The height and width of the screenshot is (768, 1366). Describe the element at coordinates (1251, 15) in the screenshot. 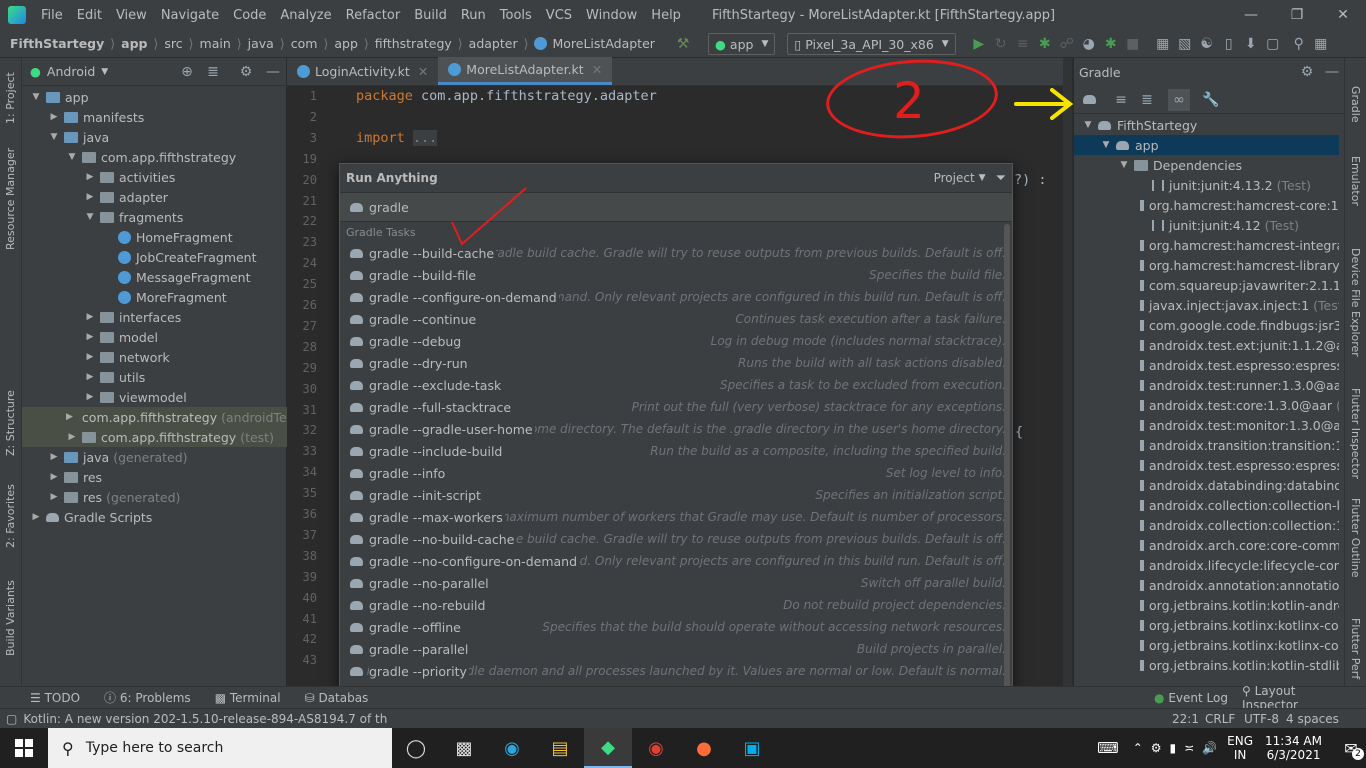

I see `minimize-icon: —` at that location.